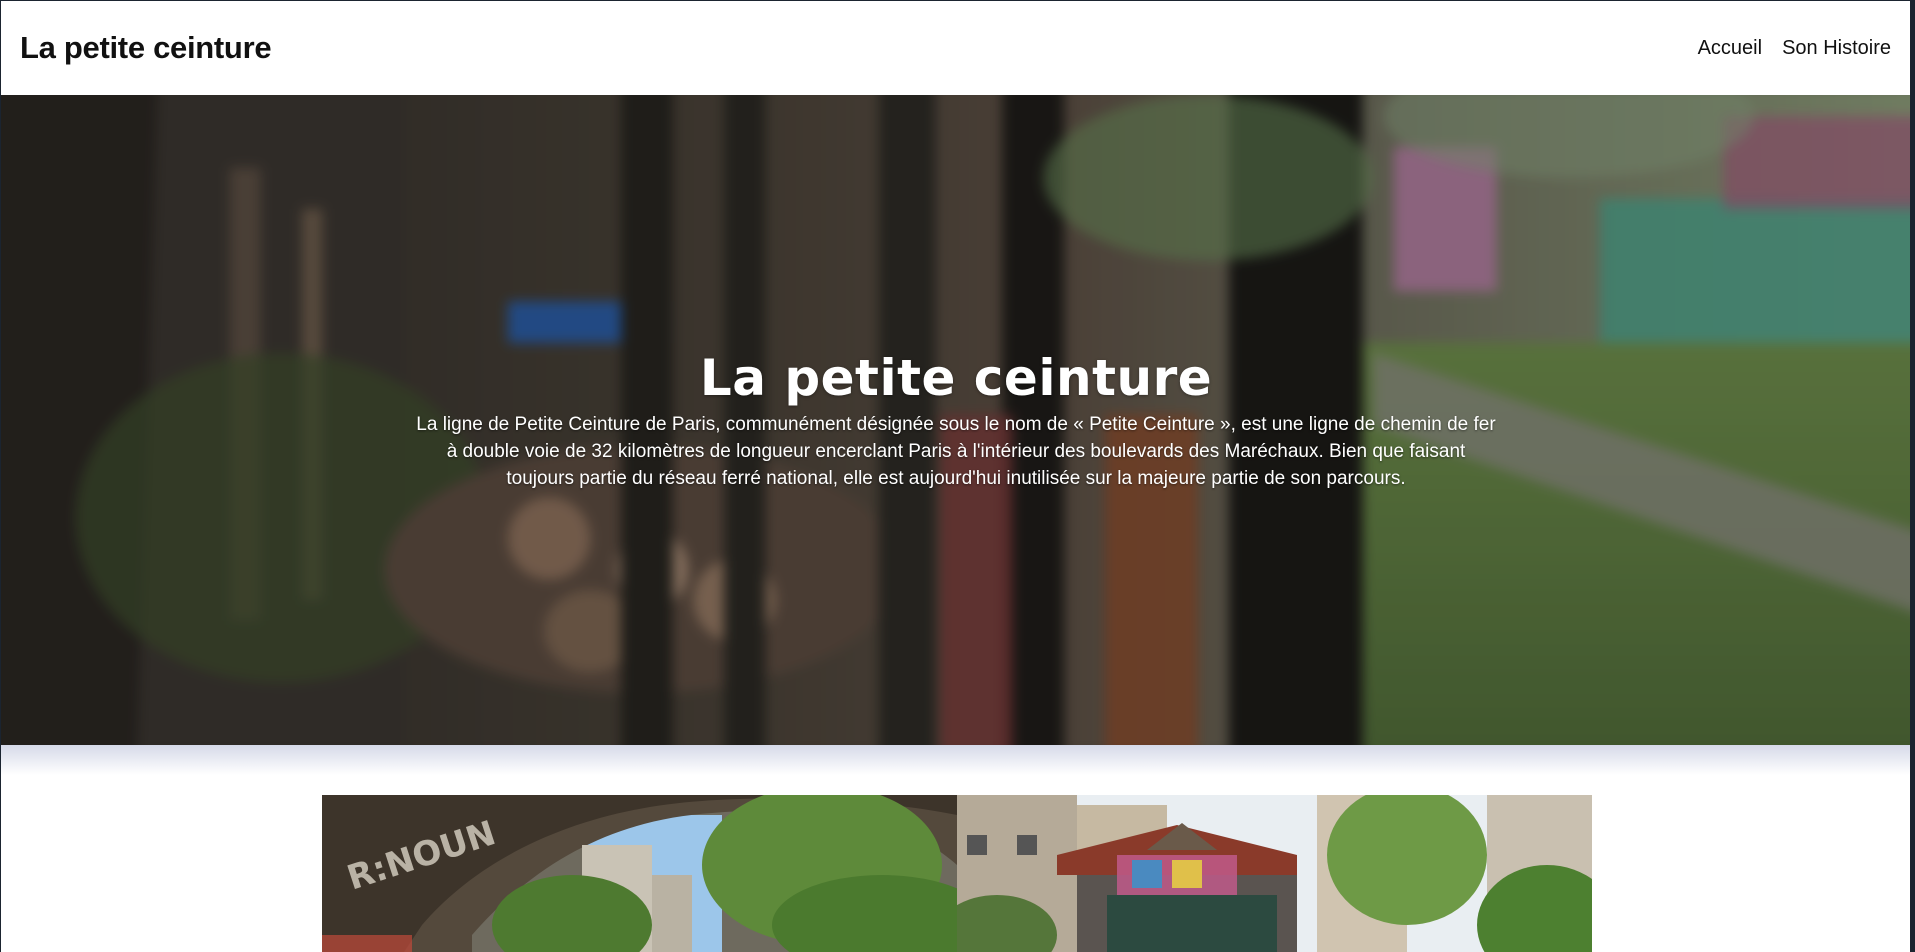 This screenshot has width=1915, height=952. Describe the element at coordinates (1274, 873) in the screenshot. I see `gallery-image-graffiti-station` at that location.